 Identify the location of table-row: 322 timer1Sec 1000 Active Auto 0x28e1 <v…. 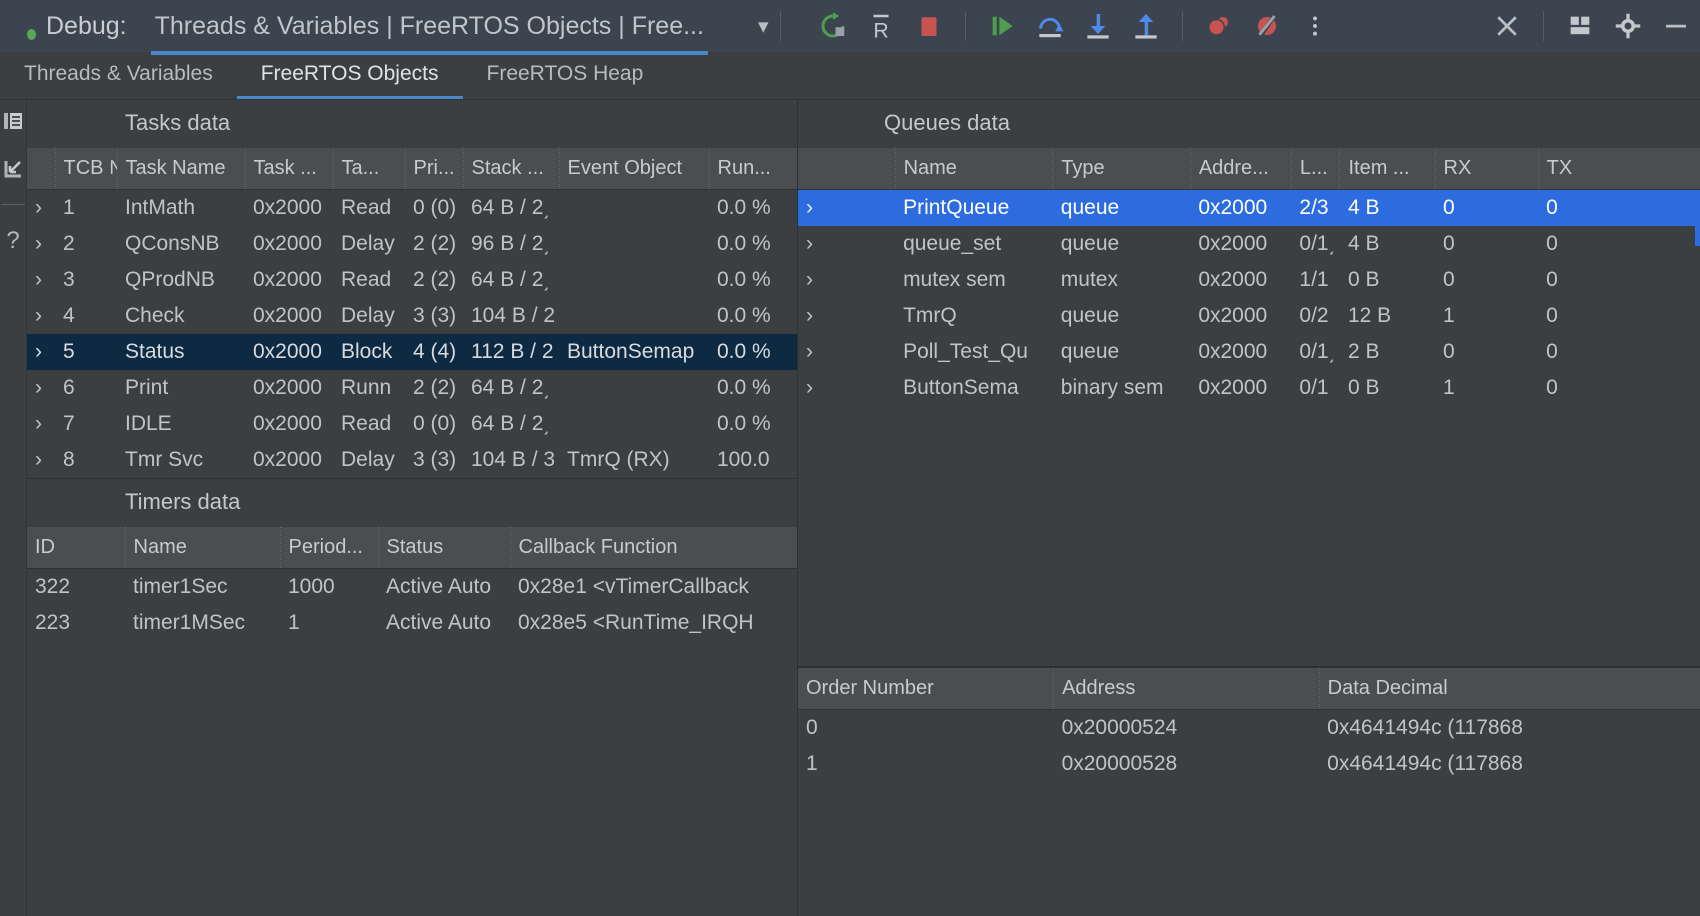
(412, 586).